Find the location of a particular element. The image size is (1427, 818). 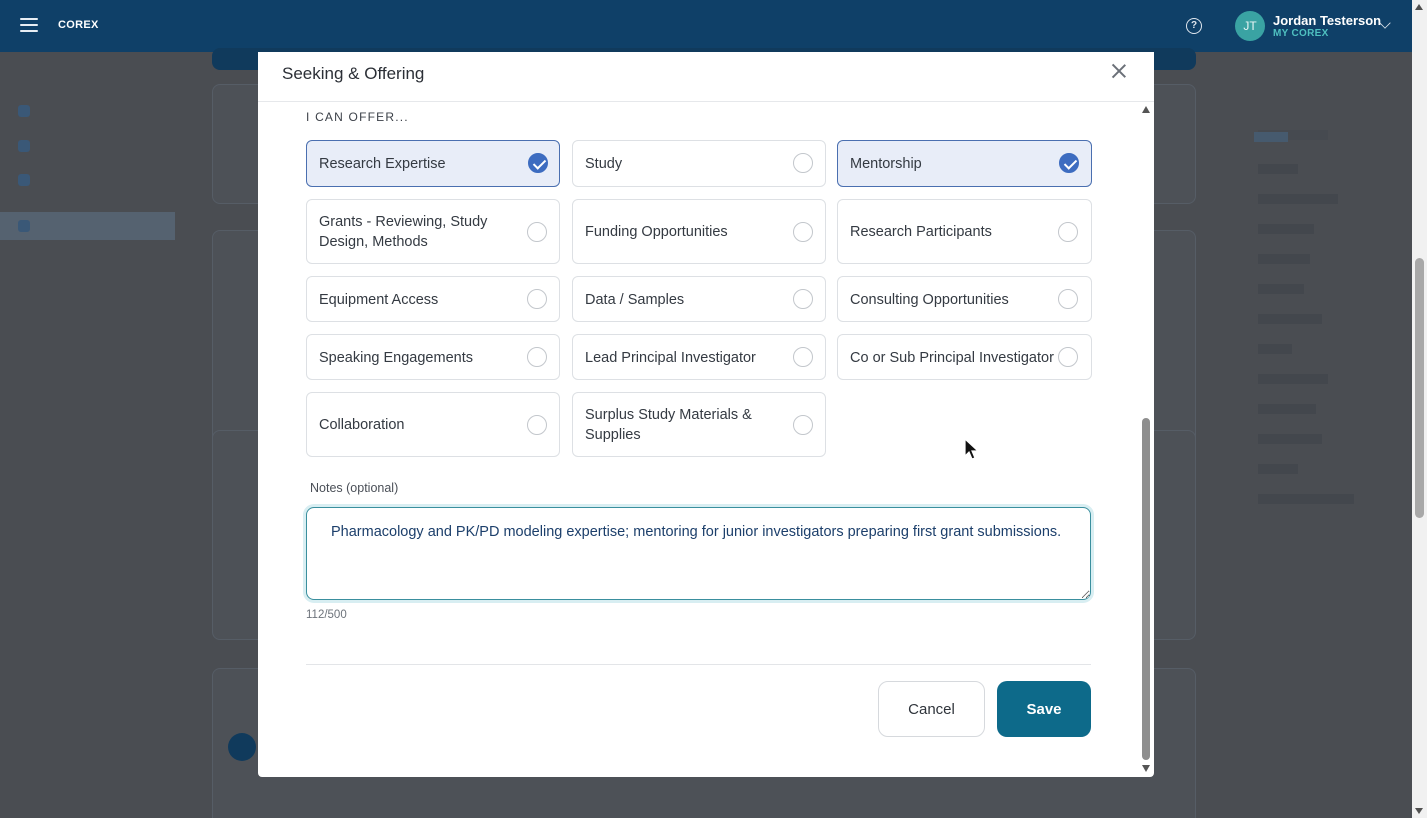

option-label: Collaboration is located at coordinates (362, 425).